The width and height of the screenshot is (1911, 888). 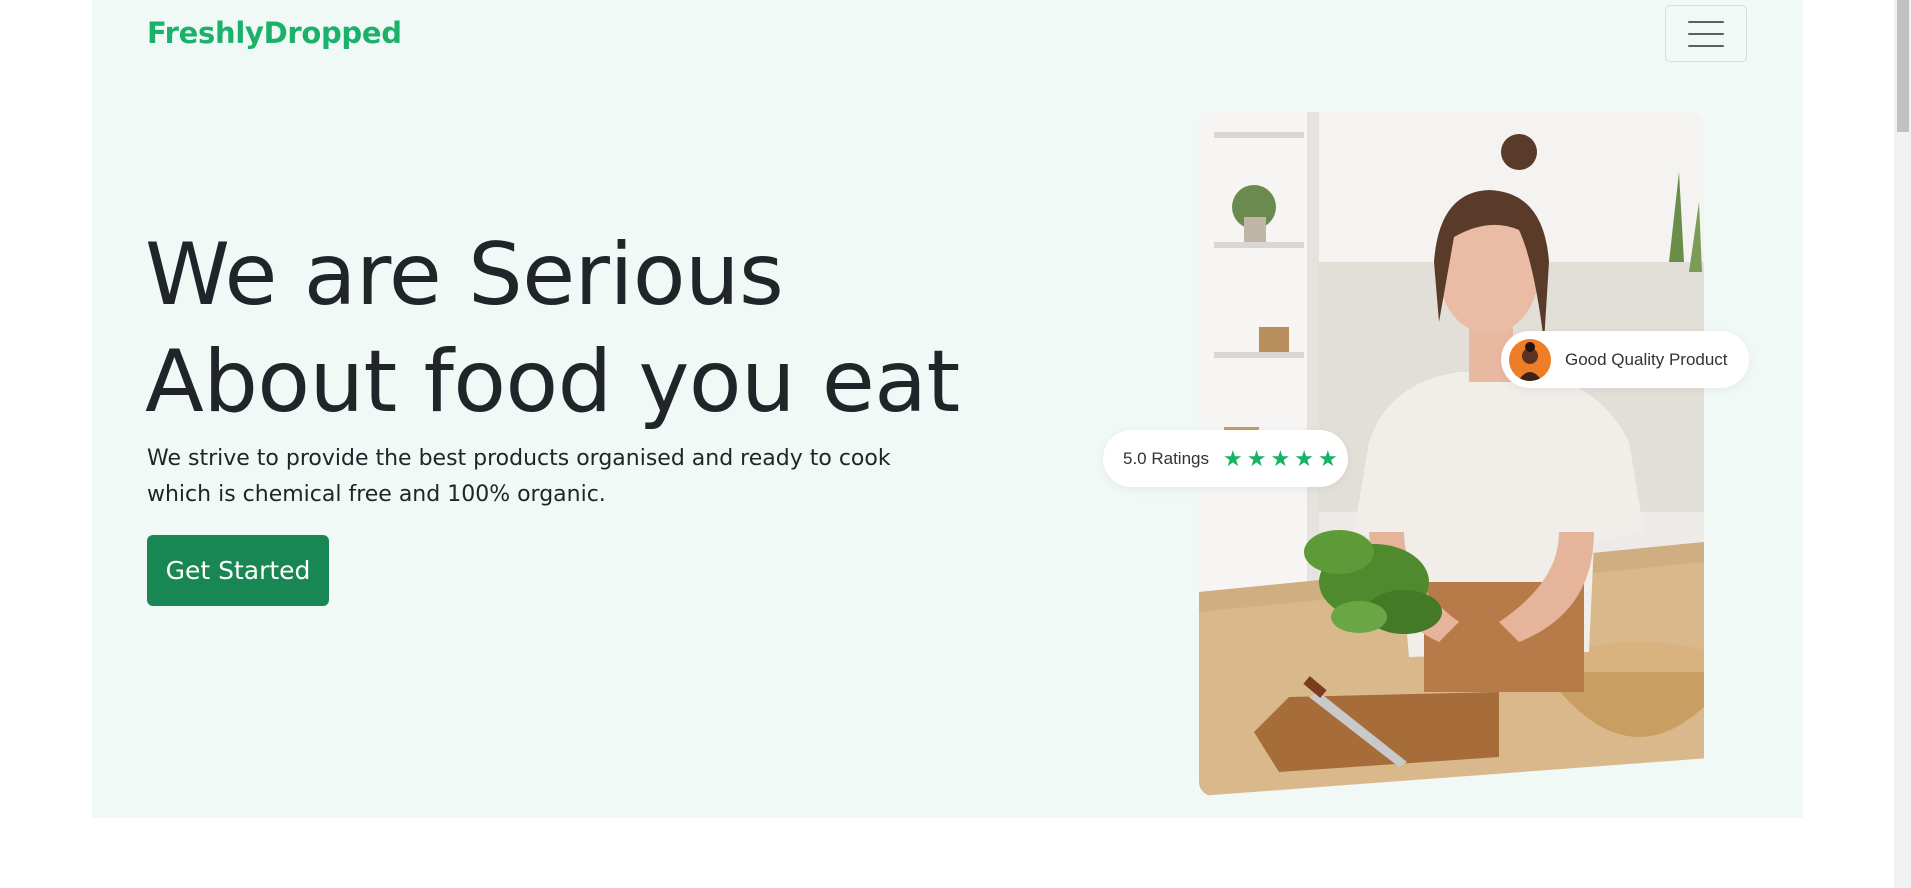 What do you see at coordinates (1903, 66) in the screenshot?
I see `scrollbar-thumb` at bounding box center [1903, 66].